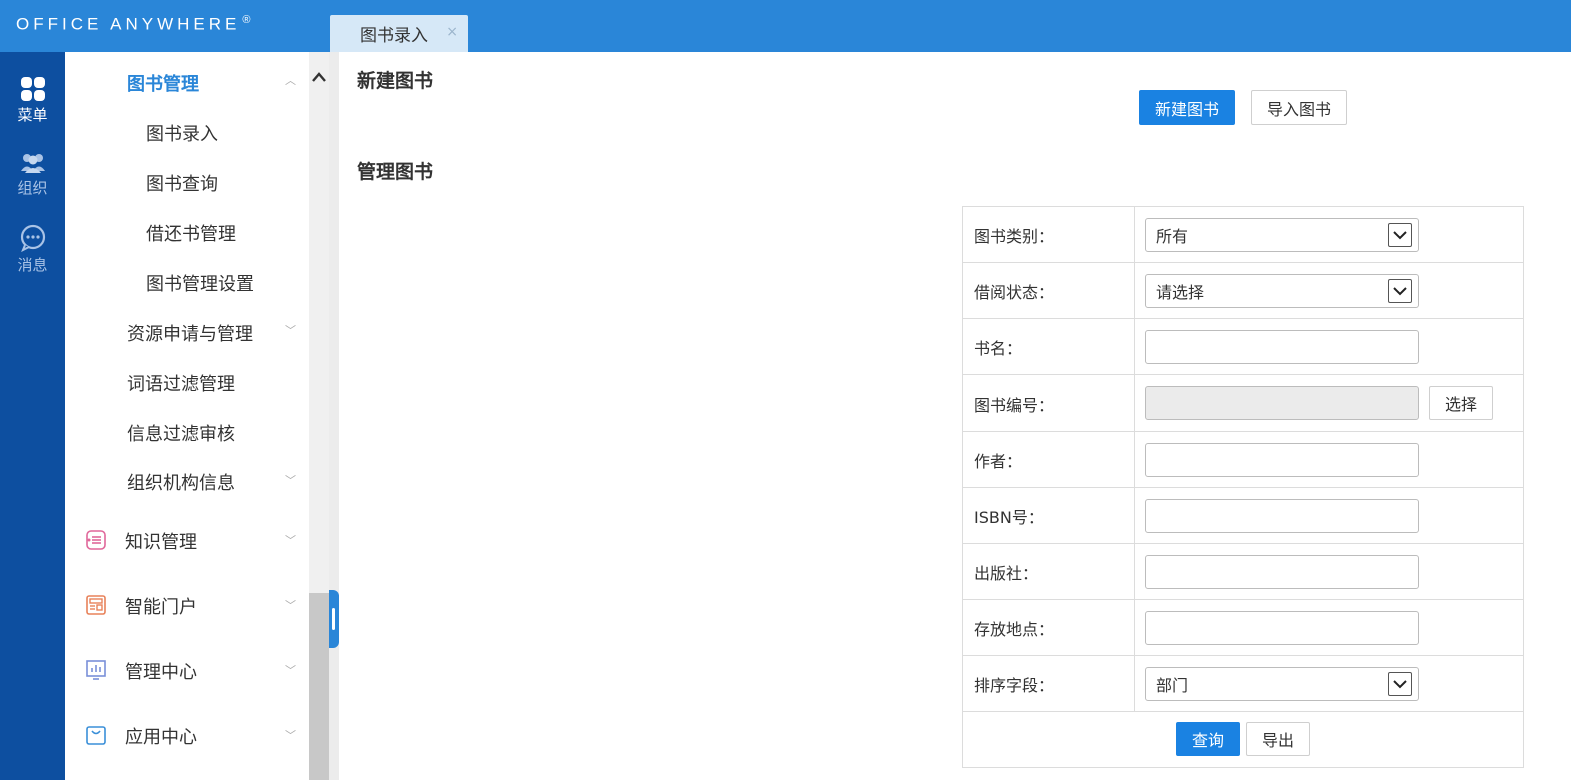 This screenshot has height=780, width=1571. I want to click on menu-section-apps: 应用中心 ﹀, so click(187, 735).